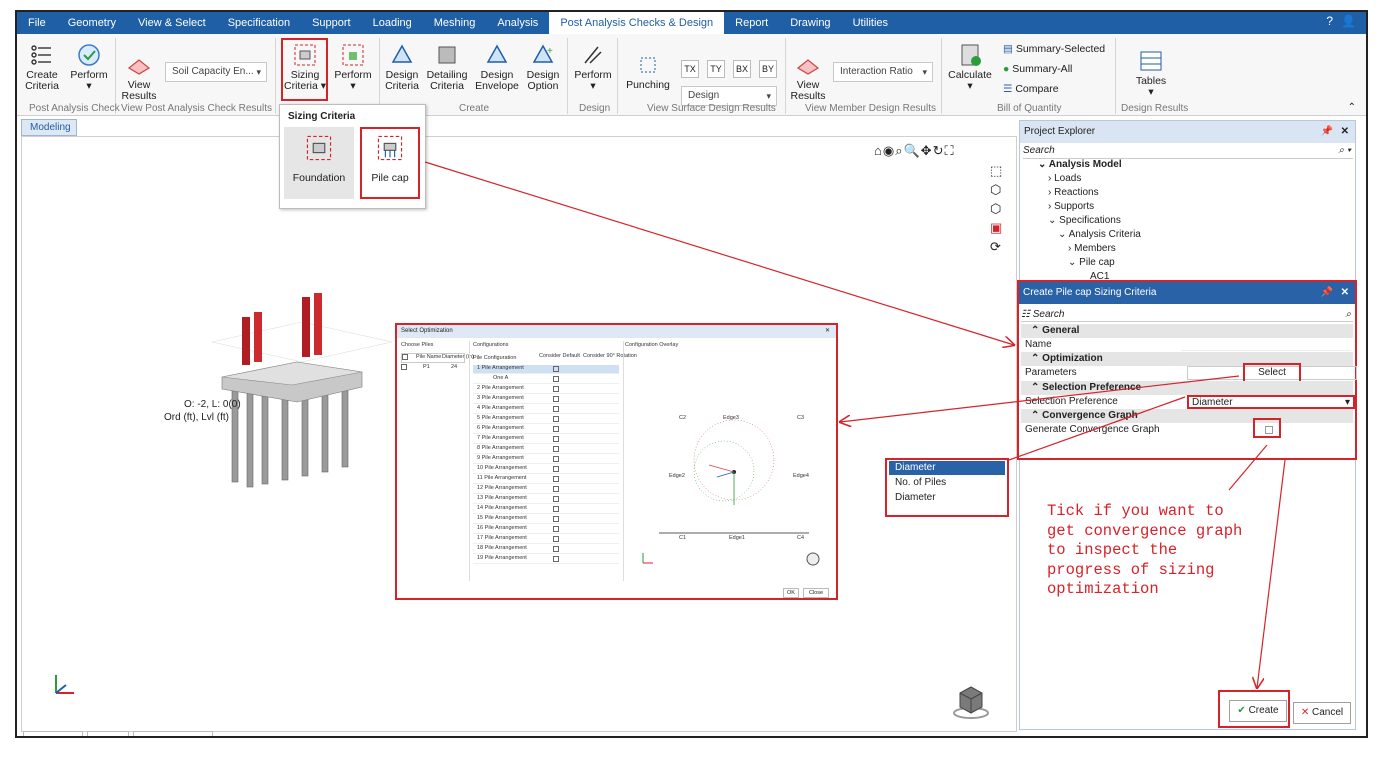  What do you see at coordinates (405, 357) in the screenshot?
I see `pile-header-checkbox` at bounding box center [405, 357].